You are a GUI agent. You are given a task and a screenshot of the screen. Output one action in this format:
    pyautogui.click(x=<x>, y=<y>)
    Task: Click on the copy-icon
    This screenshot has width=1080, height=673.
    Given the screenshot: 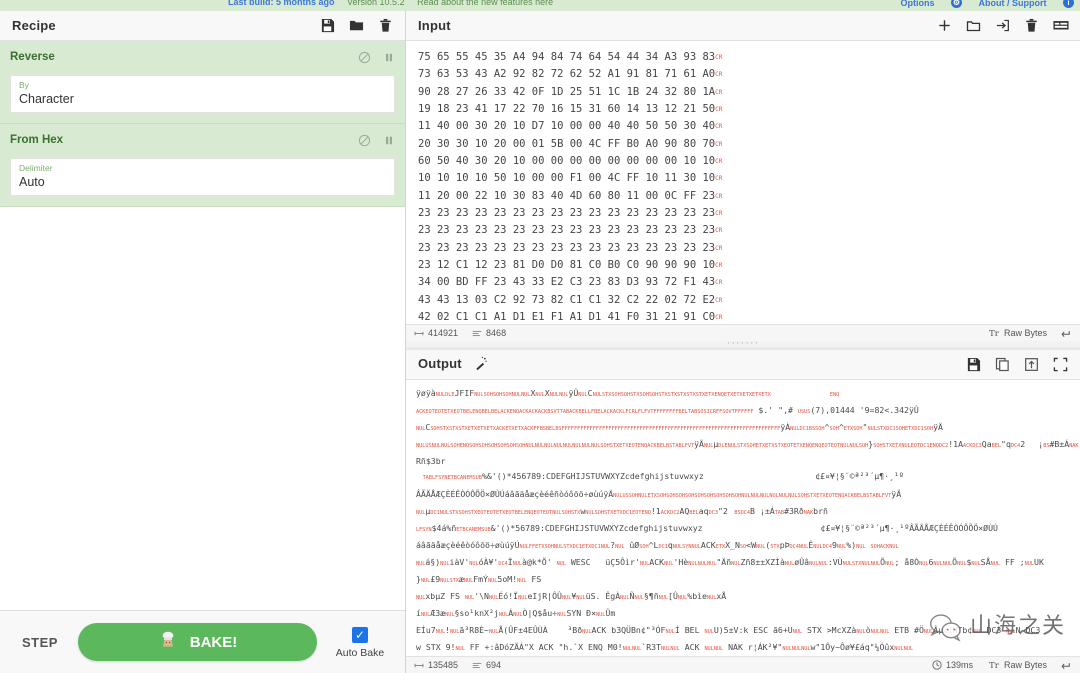 What is the action you would take?
    pyautogui.click(x=1002, y=364)
    